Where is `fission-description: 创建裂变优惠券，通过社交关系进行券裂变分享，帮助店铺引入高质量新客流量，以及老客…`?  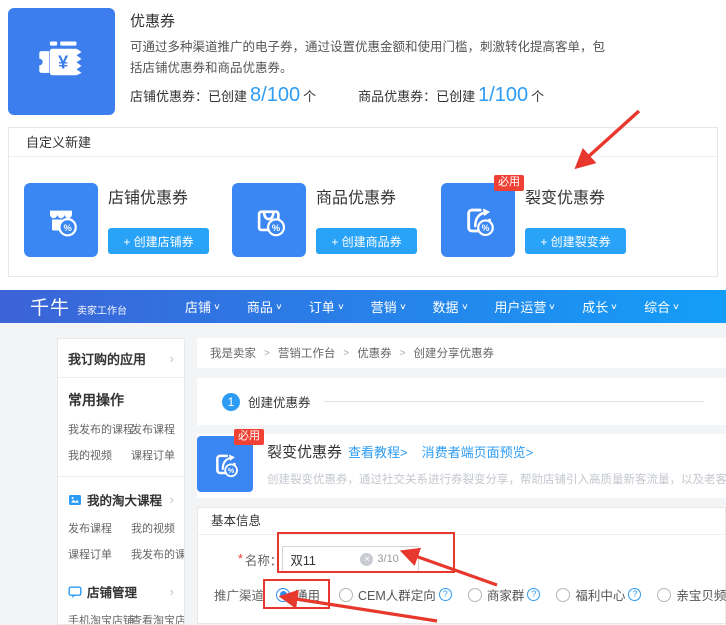 fission-description: 创建裂变优惠券，通过社交关系进行券裂变分享，帮助店铺引入高质量新客流量，以及老客… is located at coordinates (496, 480).